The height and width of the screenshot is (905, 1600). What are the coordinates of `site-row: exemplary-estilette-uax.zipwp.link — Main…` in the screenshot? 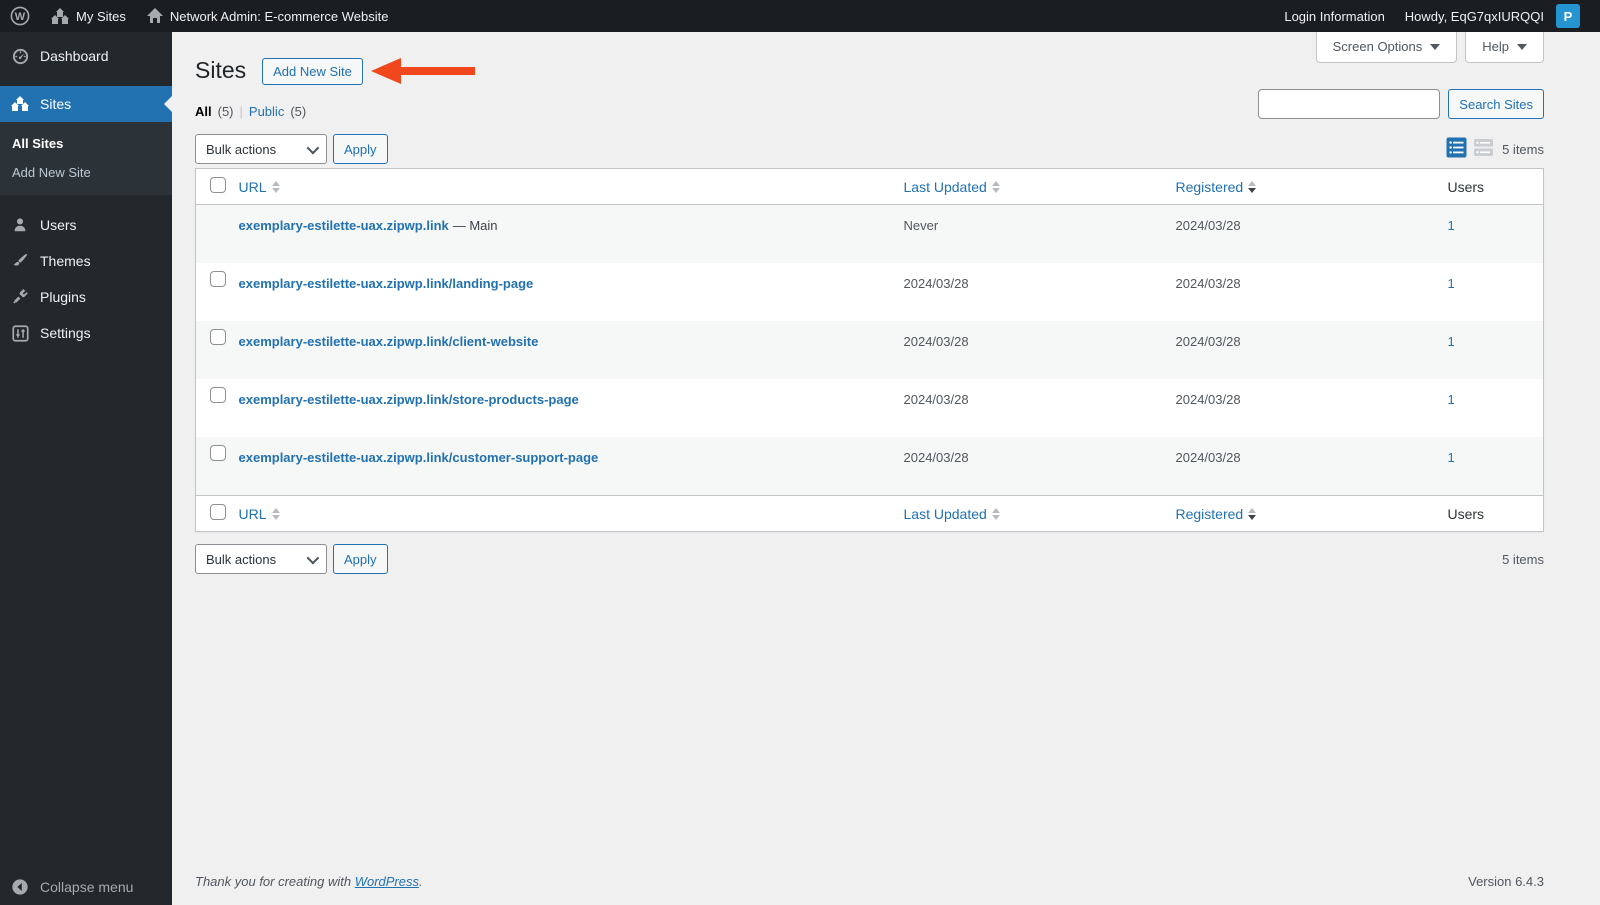 It's located at (869, 233).